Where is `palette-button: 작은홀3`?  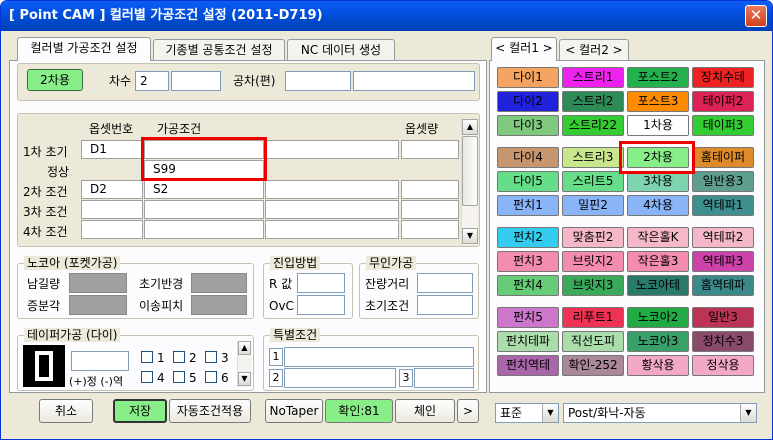 palette-button: 작은홀3 is located at coordinates (658, 261).